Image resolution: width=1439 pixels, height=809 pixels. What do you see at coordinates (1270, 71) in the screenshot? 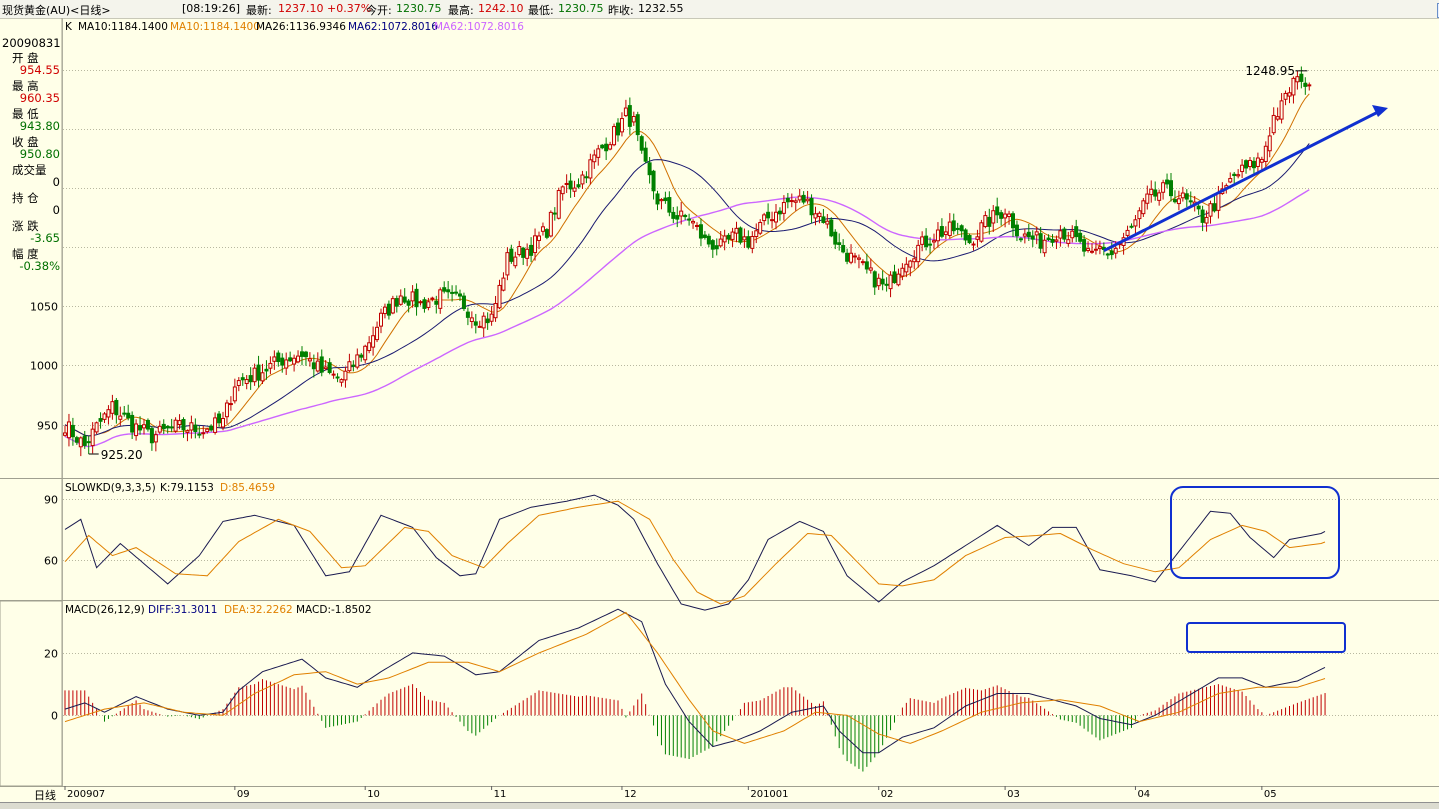
I see `swing-high-label: 1248.95` at bounding box center [1270, 71].